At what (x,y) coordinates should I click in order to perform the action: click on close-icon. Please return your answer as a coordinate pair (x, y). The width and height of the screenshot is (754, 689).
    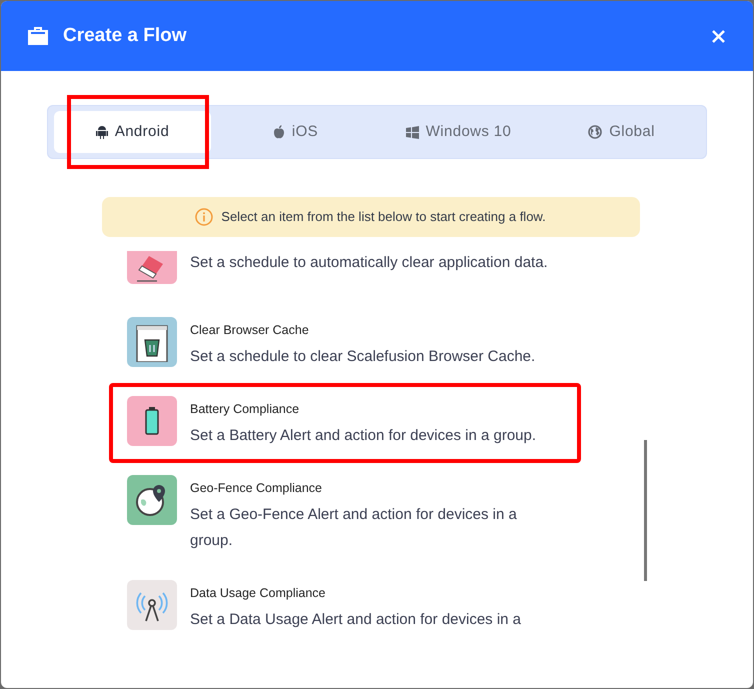
    Looking at the image, I should click on (718, 36).